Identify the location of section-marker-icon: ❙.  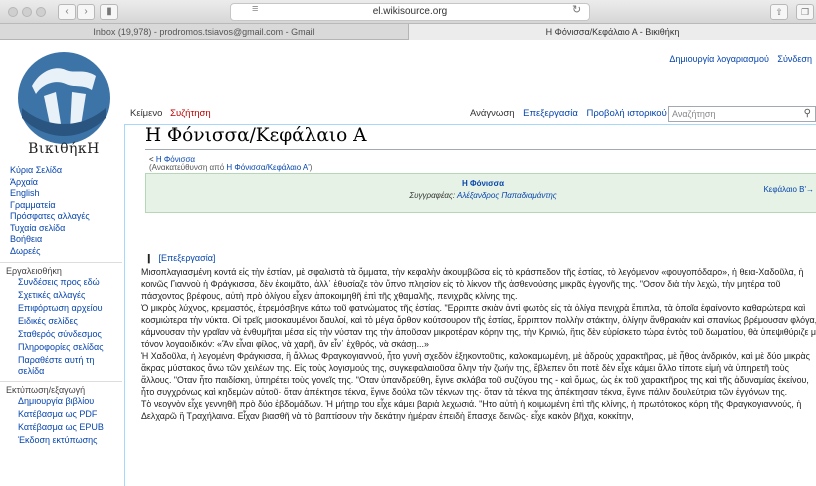
(149, 258).